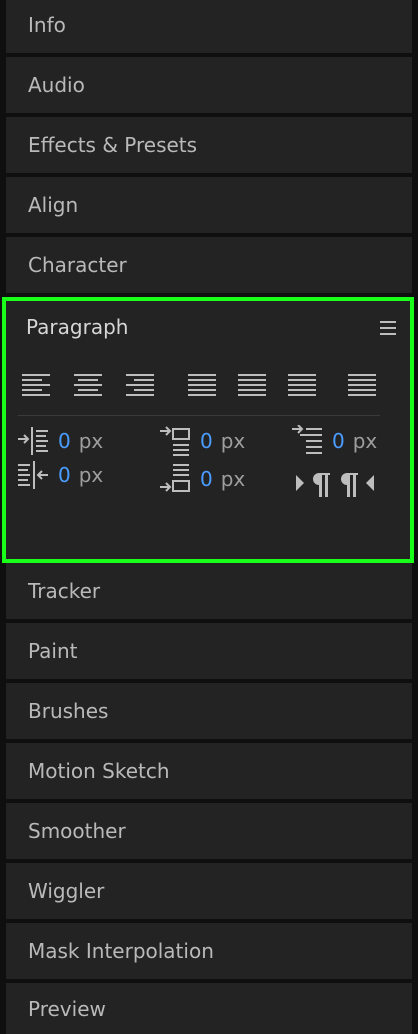  Describe the element at coordinates (64, 475) in the screenshot. I see `indent-right-value: 0` at that location.